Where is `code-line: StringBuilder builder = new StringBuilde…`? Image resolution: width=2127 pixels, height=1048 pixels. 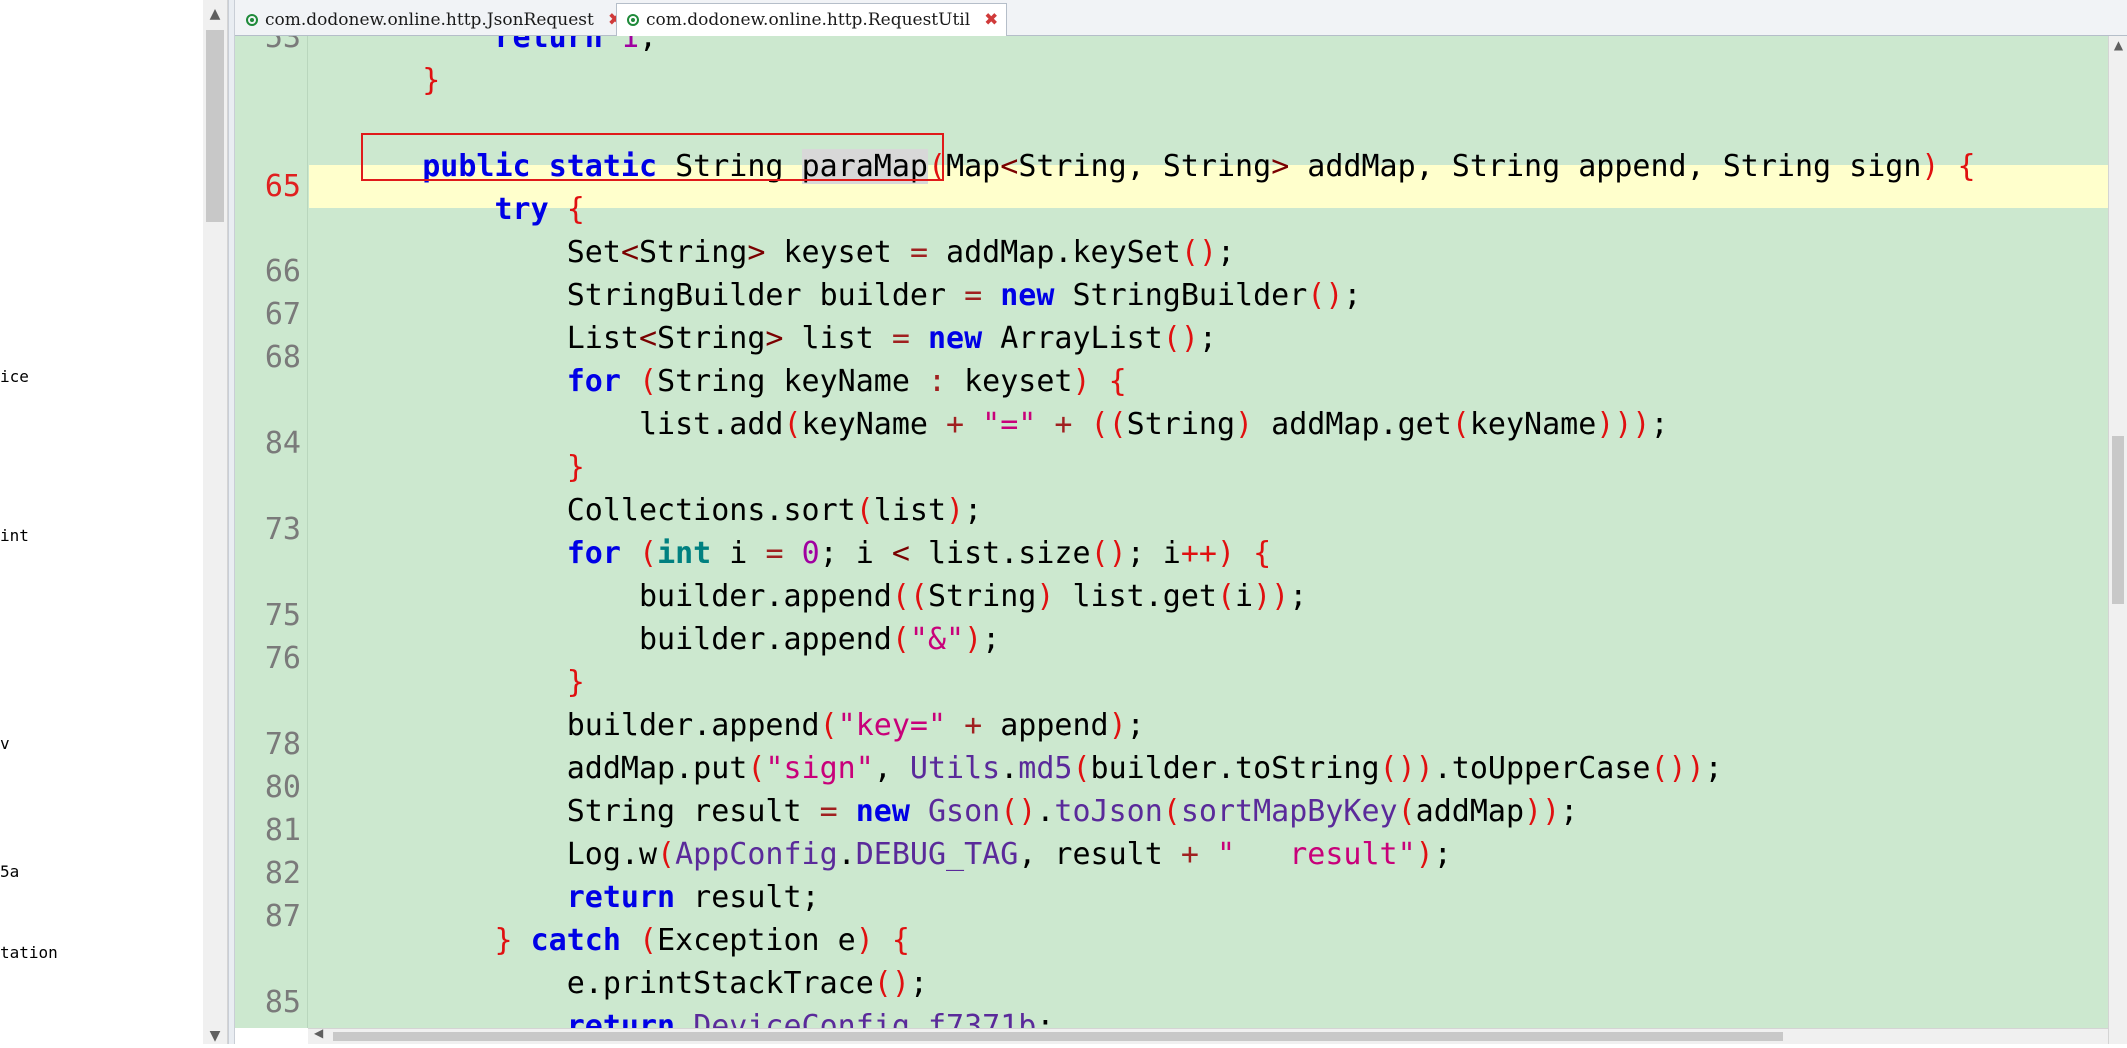
code-line: StringBuilder builder = new StringBuilde… is located at coordinates (856, 295).